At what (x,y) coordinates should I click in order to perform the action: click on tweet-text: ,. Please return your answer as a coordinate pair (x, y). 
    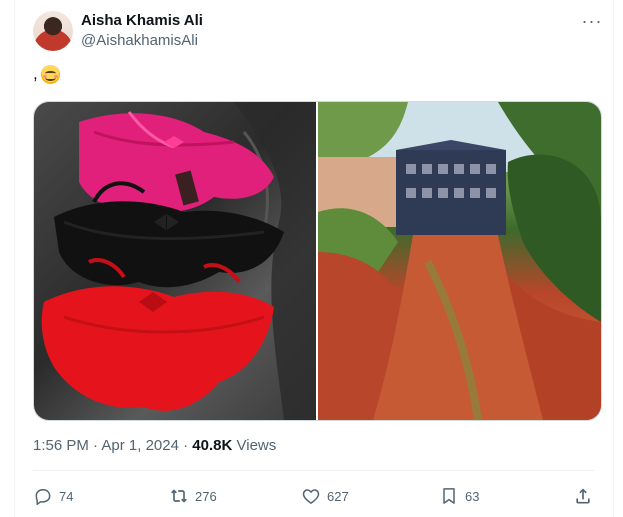
    Looking at the image, I should click on (46, 74).